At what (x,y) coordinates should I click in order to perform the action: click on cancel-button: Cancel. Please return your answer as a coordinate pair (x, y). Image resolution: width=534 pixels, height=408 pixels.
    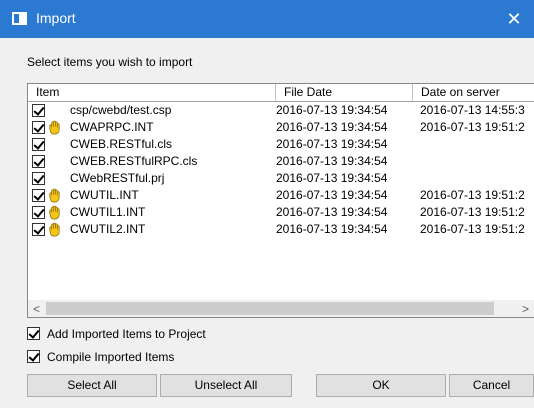
    Looking at the image, I should click on (491, 385).